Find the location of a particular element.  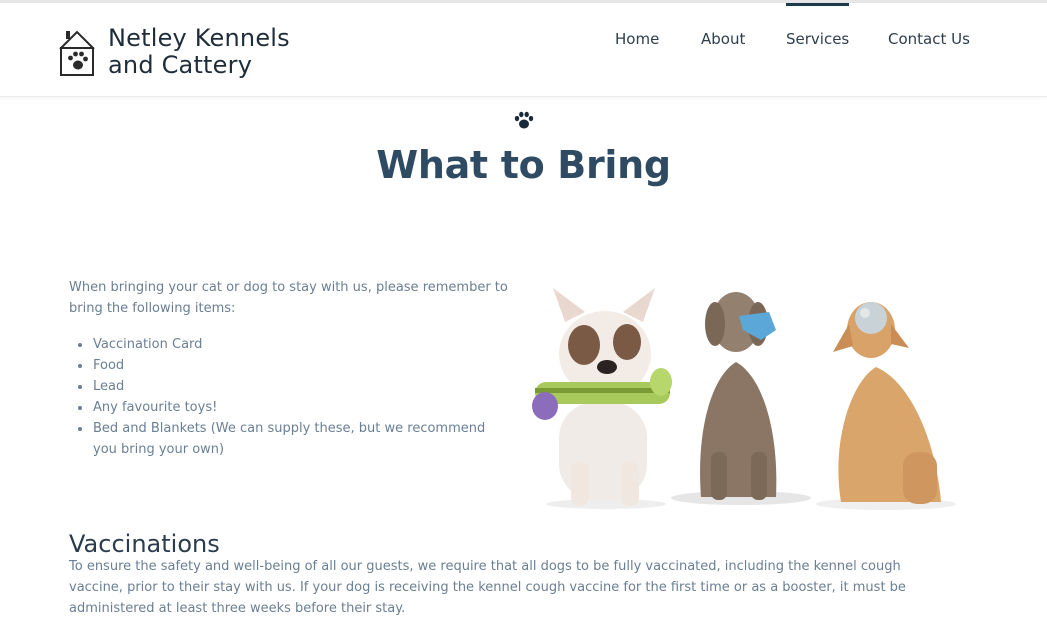

main-nav: Home About Services Contact Us is located at coordinates (523, 50).